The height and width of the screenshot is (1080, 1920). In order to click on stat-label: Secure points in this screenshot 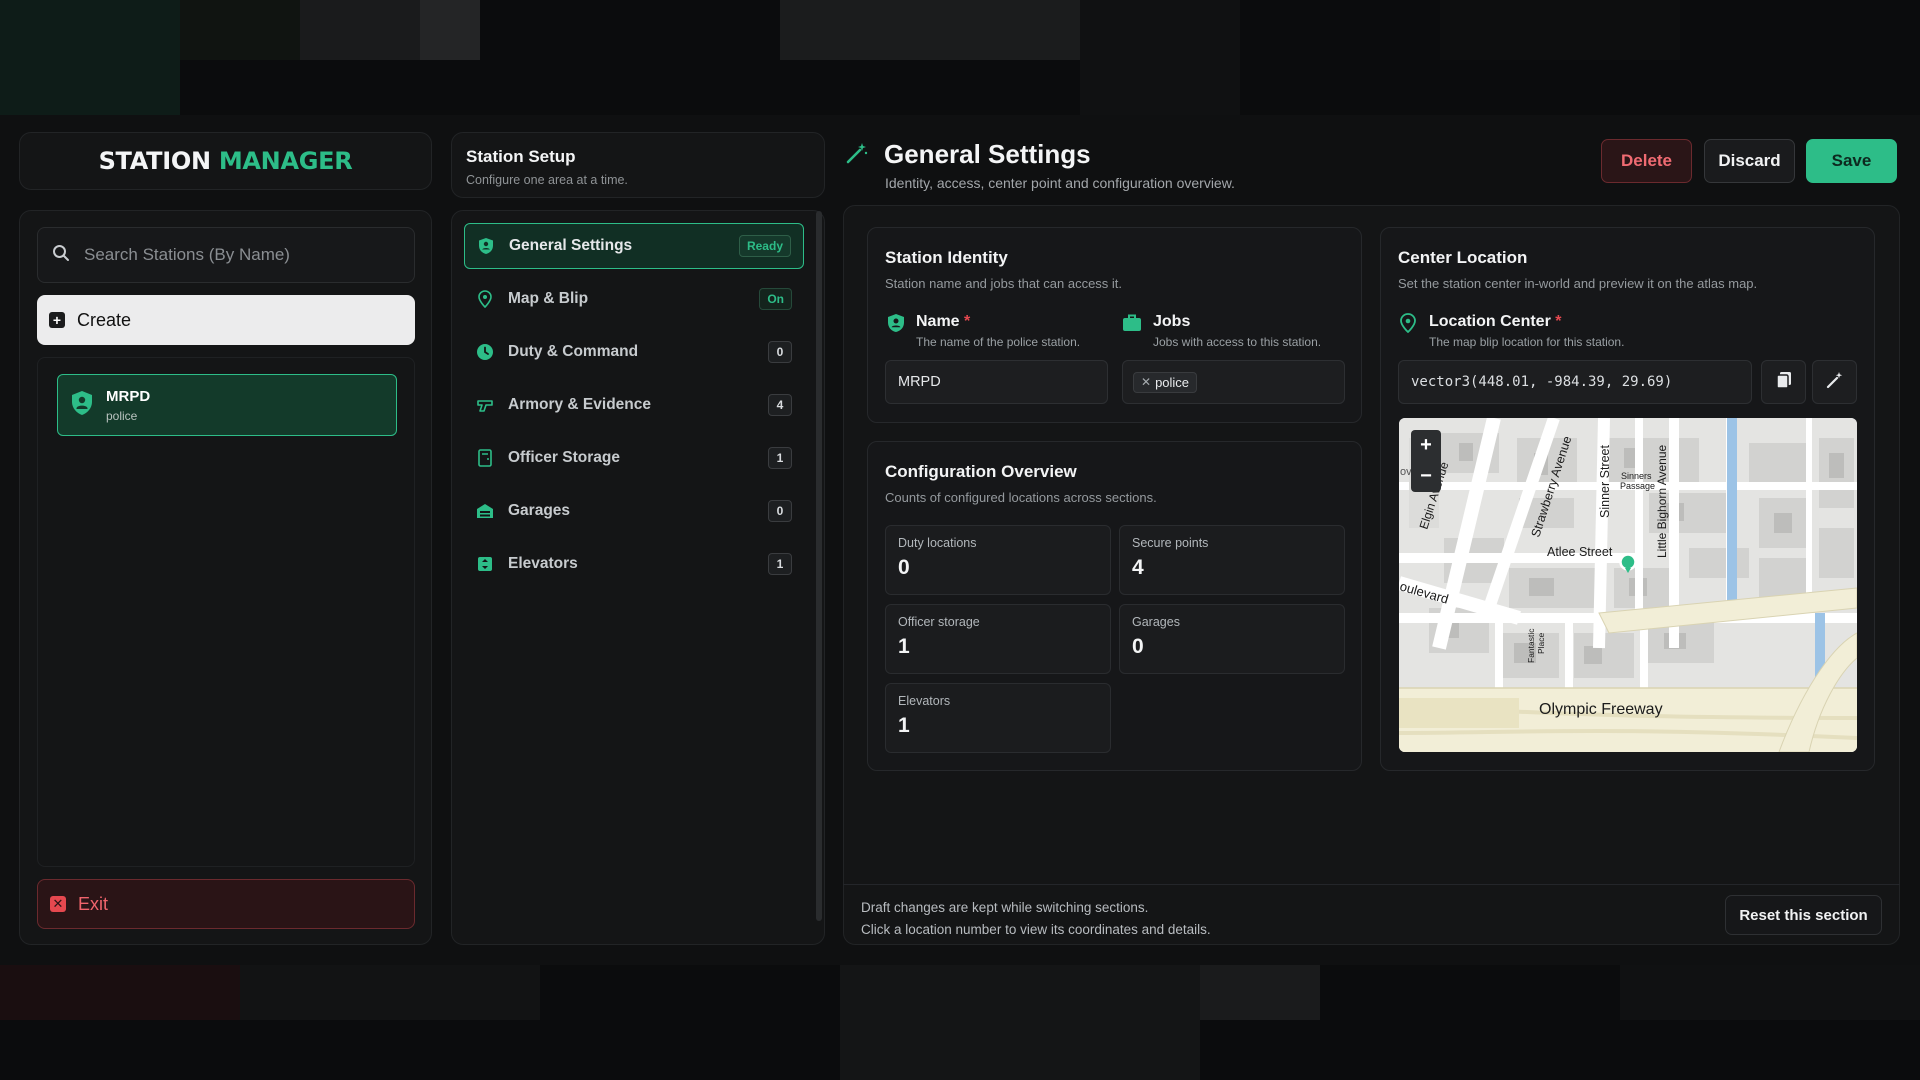, I will do `click(1170, 543)`.